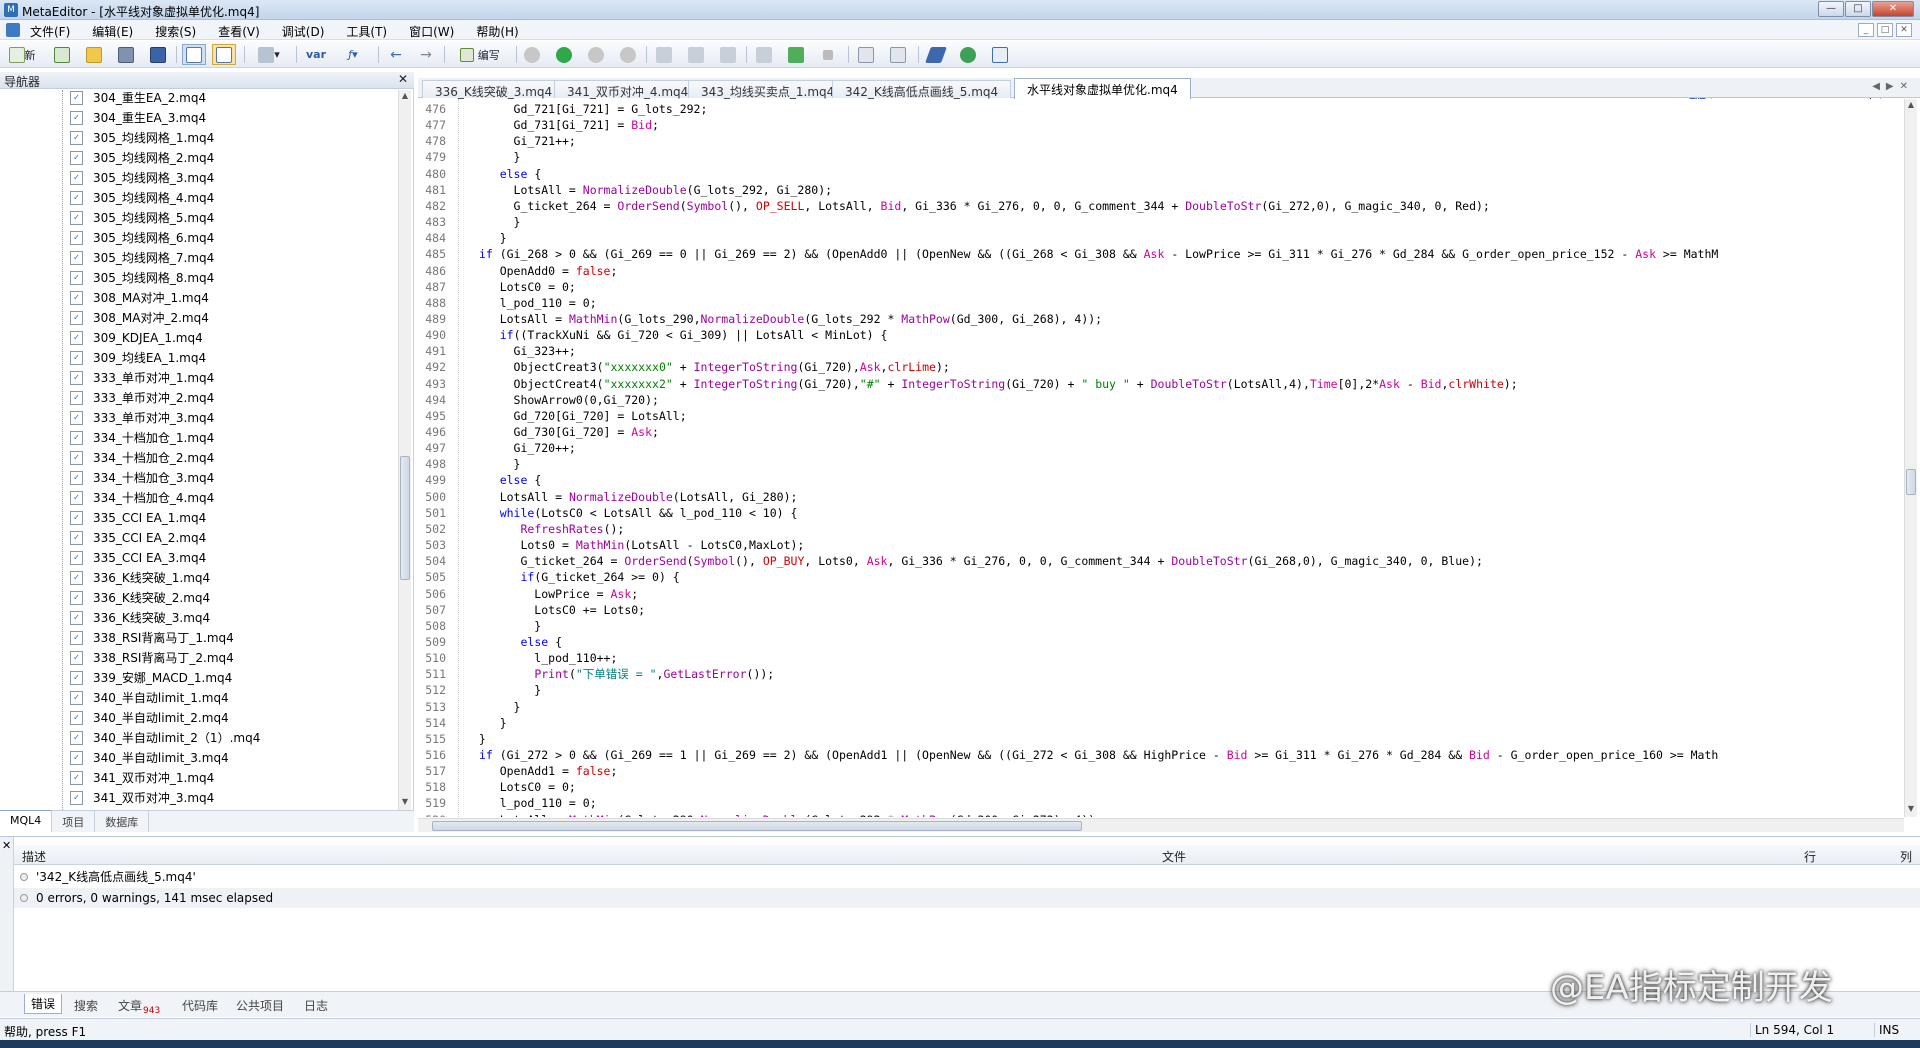 This screenshot has height=1048, width=1920. I want to click on list-item: ✓ 308_MA对冲_1.mq4, so click(198, 298).